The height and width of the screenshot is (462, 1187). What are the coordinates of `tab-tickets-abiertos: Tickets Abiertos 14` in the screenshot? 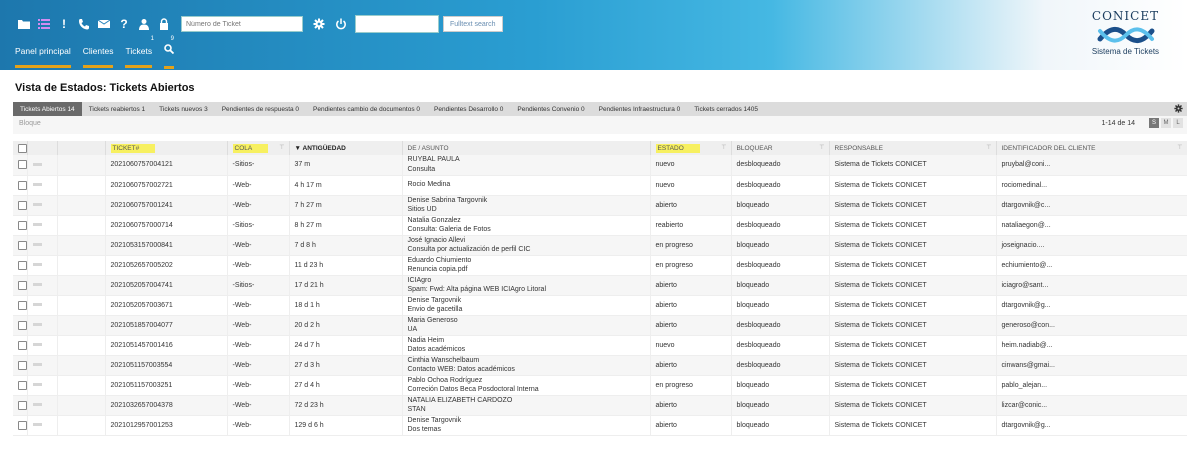 It's located at (47, 109).